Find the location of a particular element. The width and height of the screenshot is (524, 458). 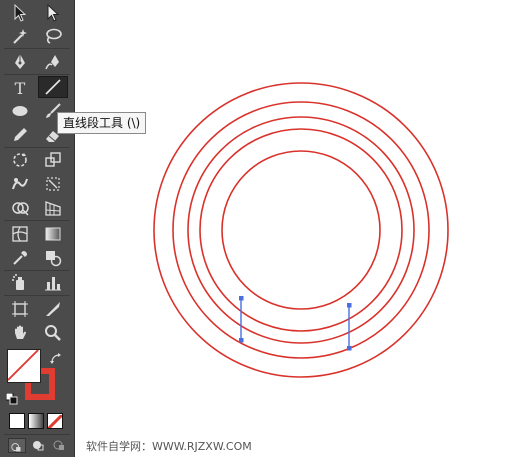

hand-icon is located at coordinates (20, 332).